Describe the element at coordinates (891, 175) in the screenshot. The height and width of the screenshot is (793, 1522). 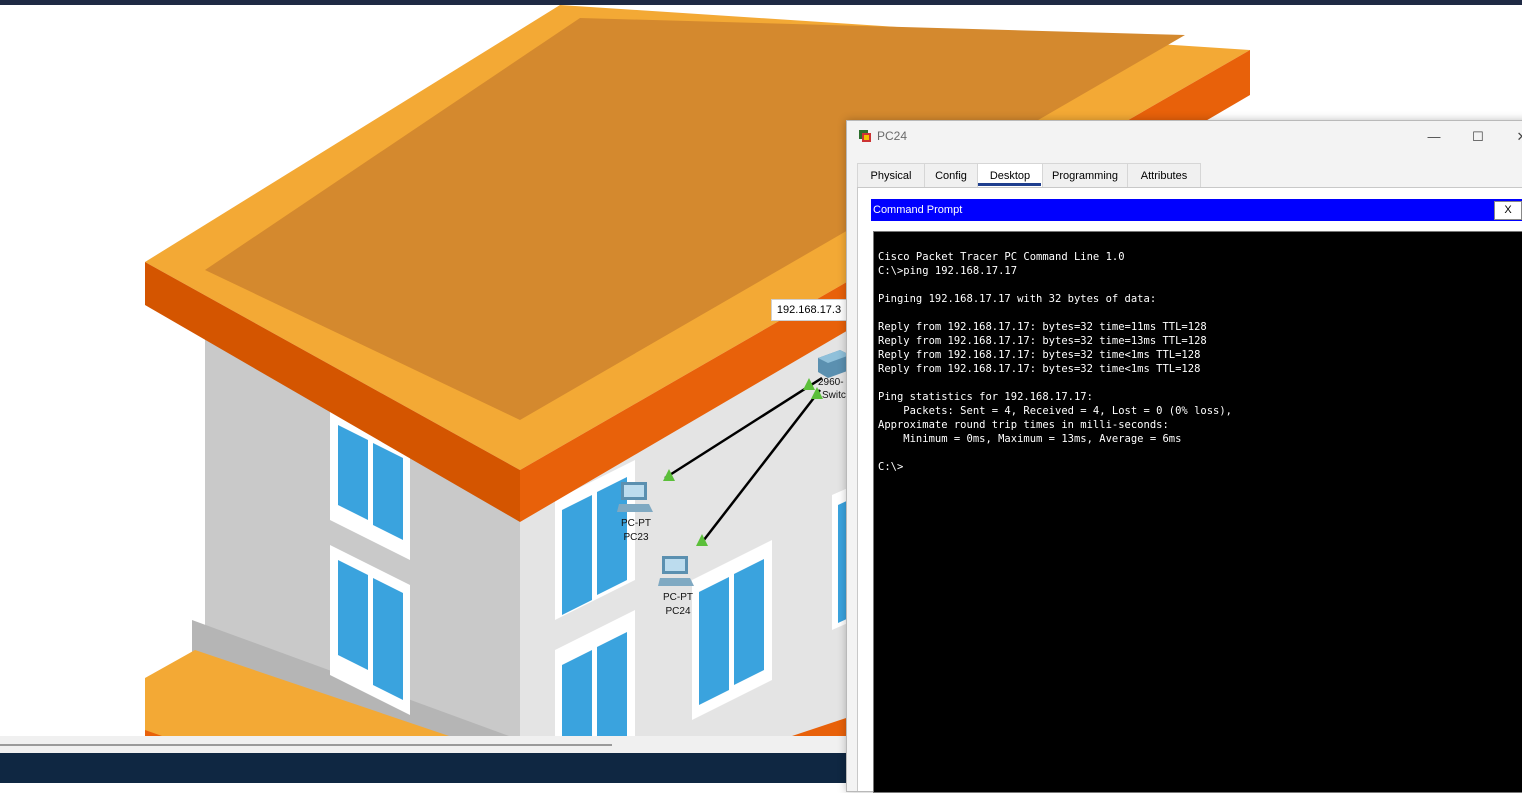
I see `tab-physical: Physical` at that location.